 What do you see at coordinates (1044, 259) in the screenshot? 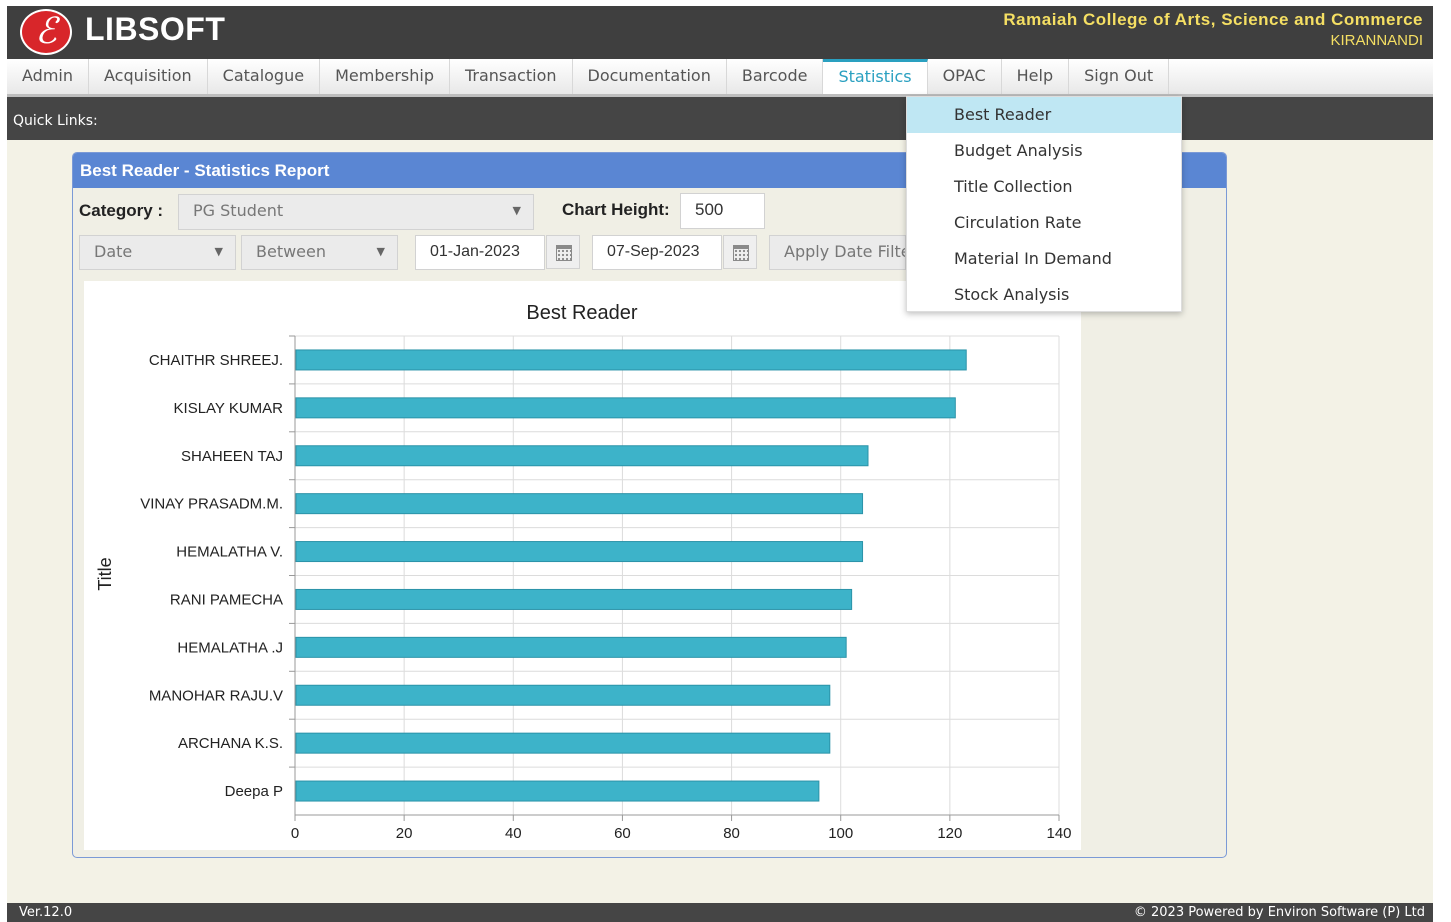
I see `dropdown-item-material-in-demand: Material In Demand` at bounding box center [1044, 259].